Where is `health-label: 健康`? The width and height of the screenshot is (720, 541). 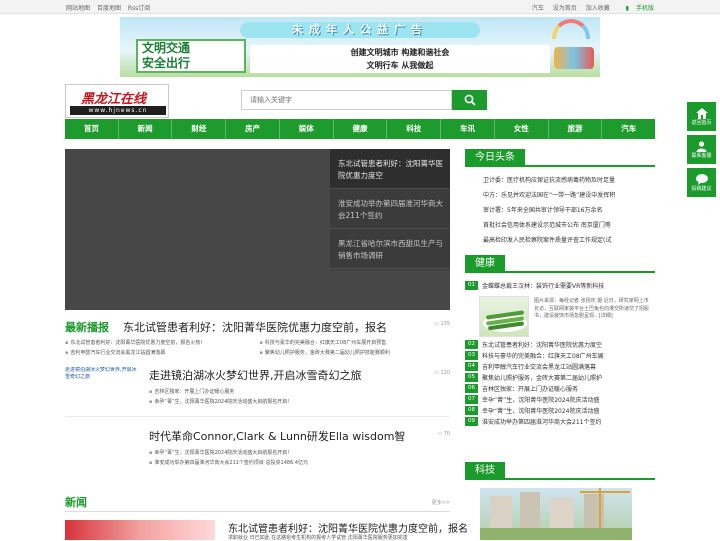
health-label: 健康 is located at coordinates (485, 264).